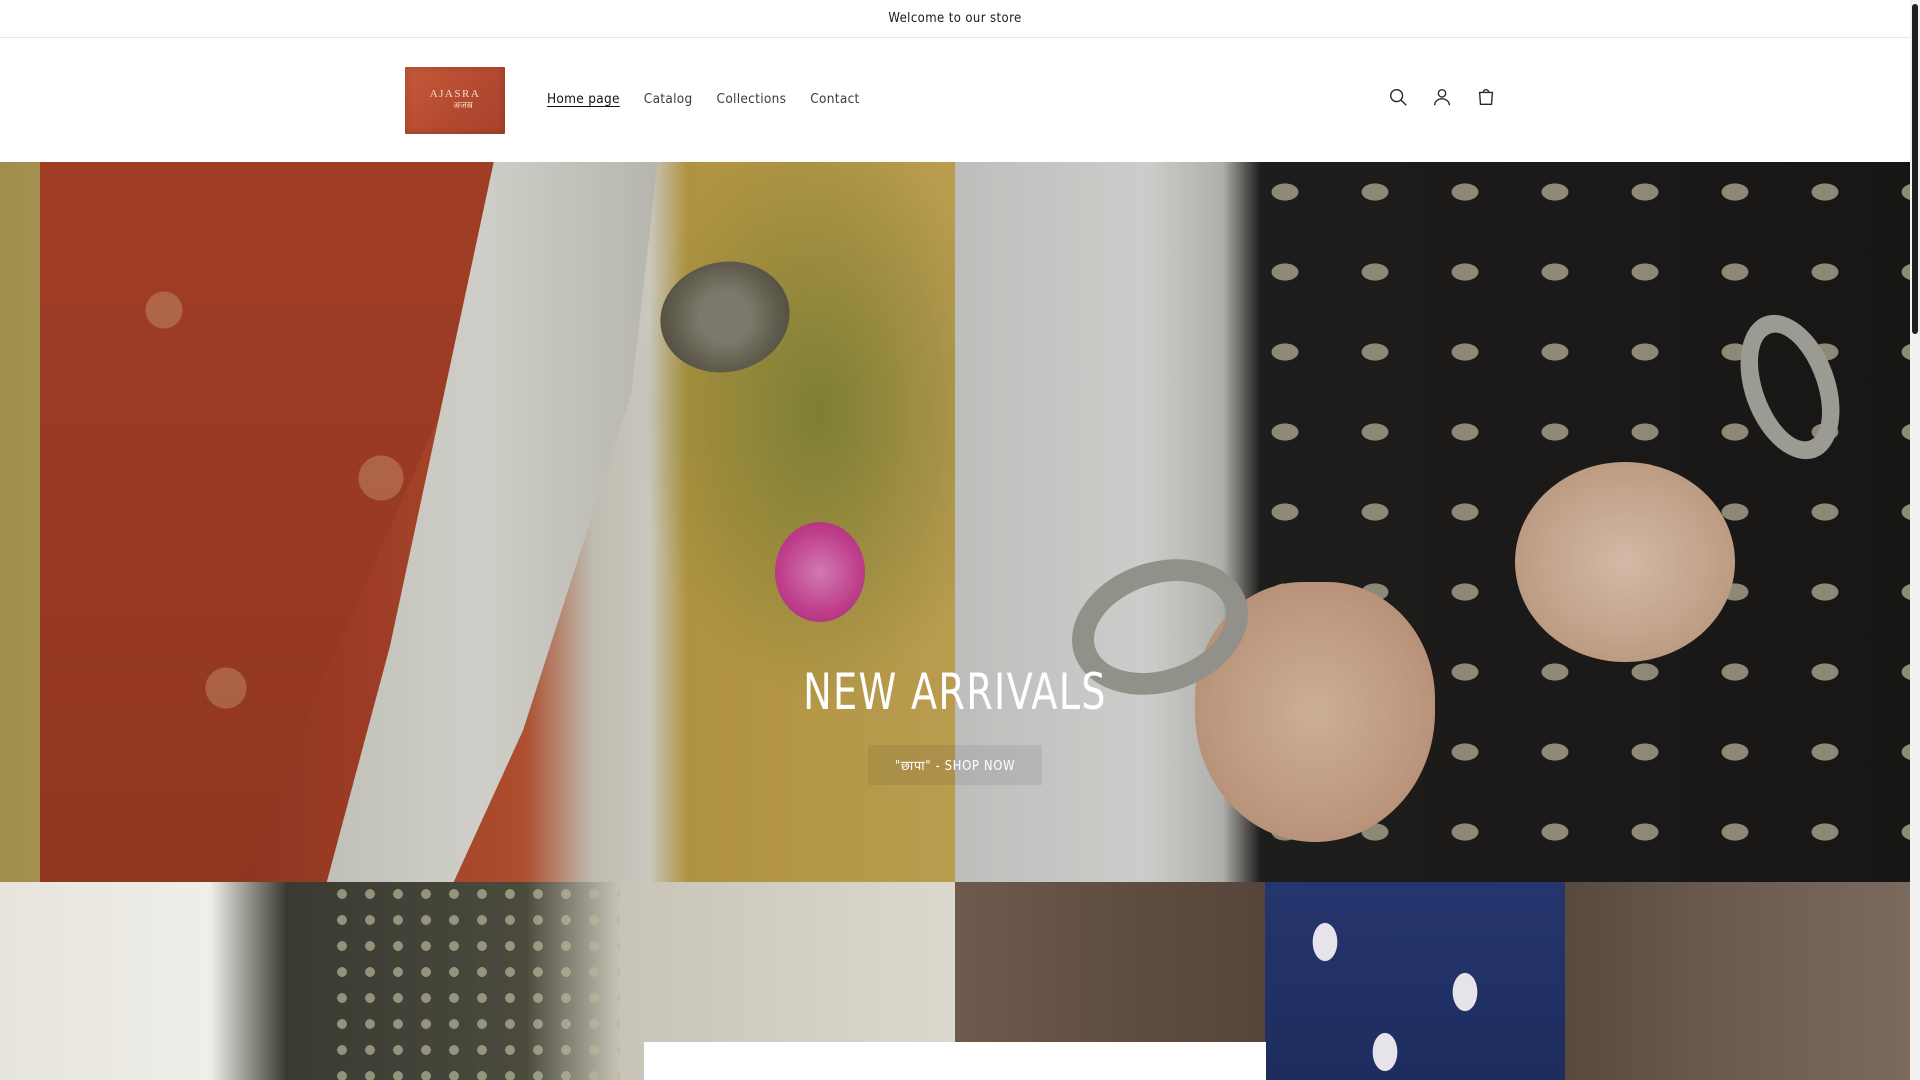 This screenshot has width=1920, height=1080. I want to click on nav-home: Home page, so click(583, 99).